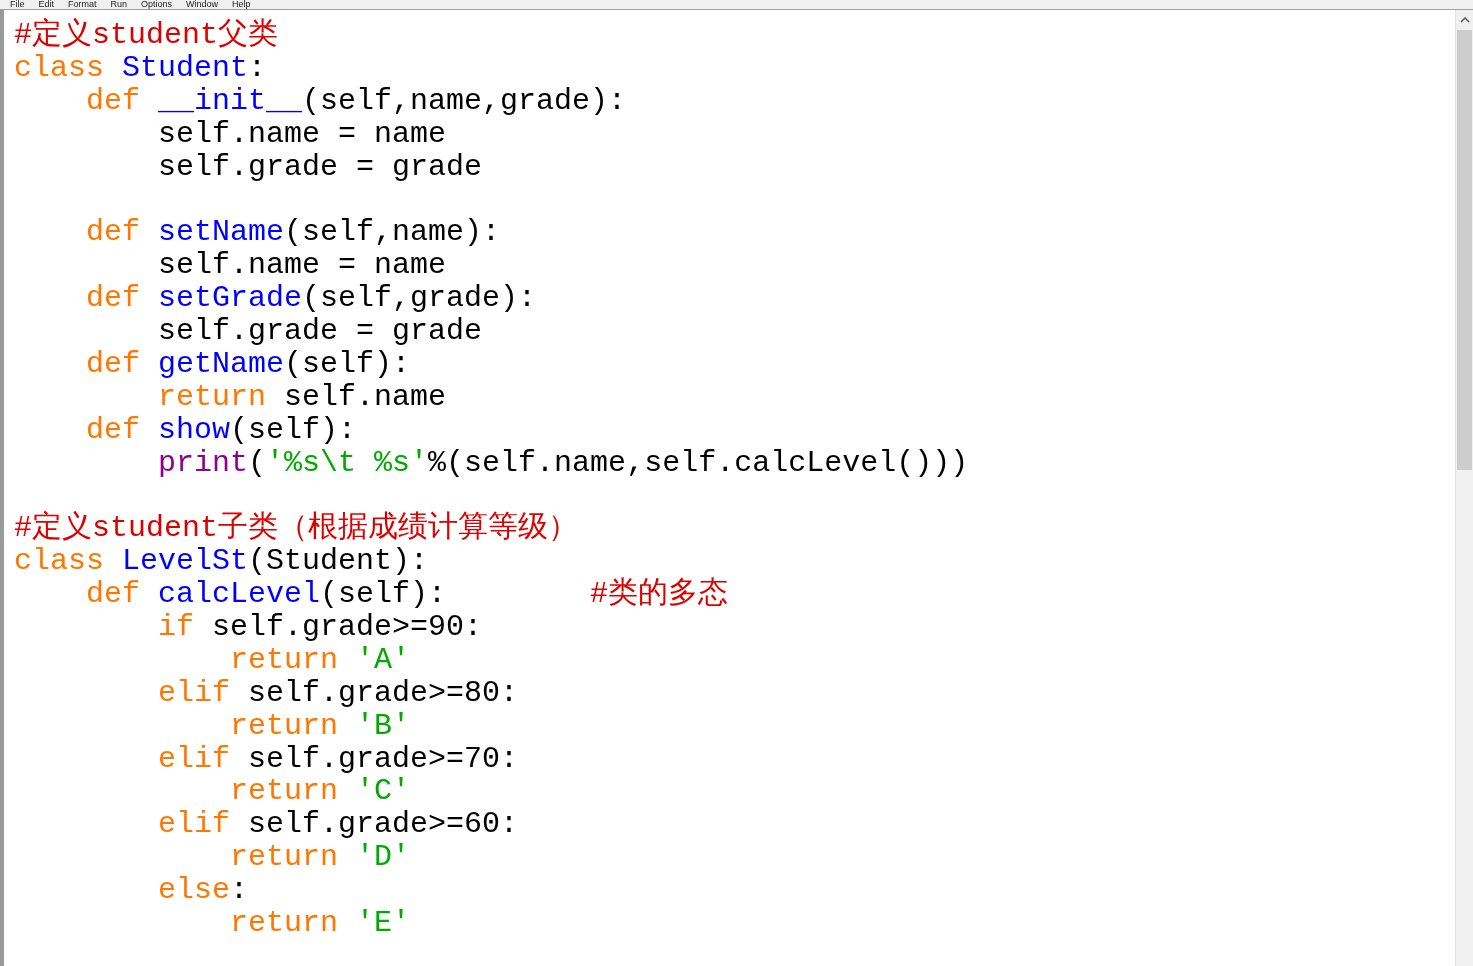 The height and width of the screenshot is (966, 1473). I want to click on code-line: def setName(self,name):, so click(293, 233).